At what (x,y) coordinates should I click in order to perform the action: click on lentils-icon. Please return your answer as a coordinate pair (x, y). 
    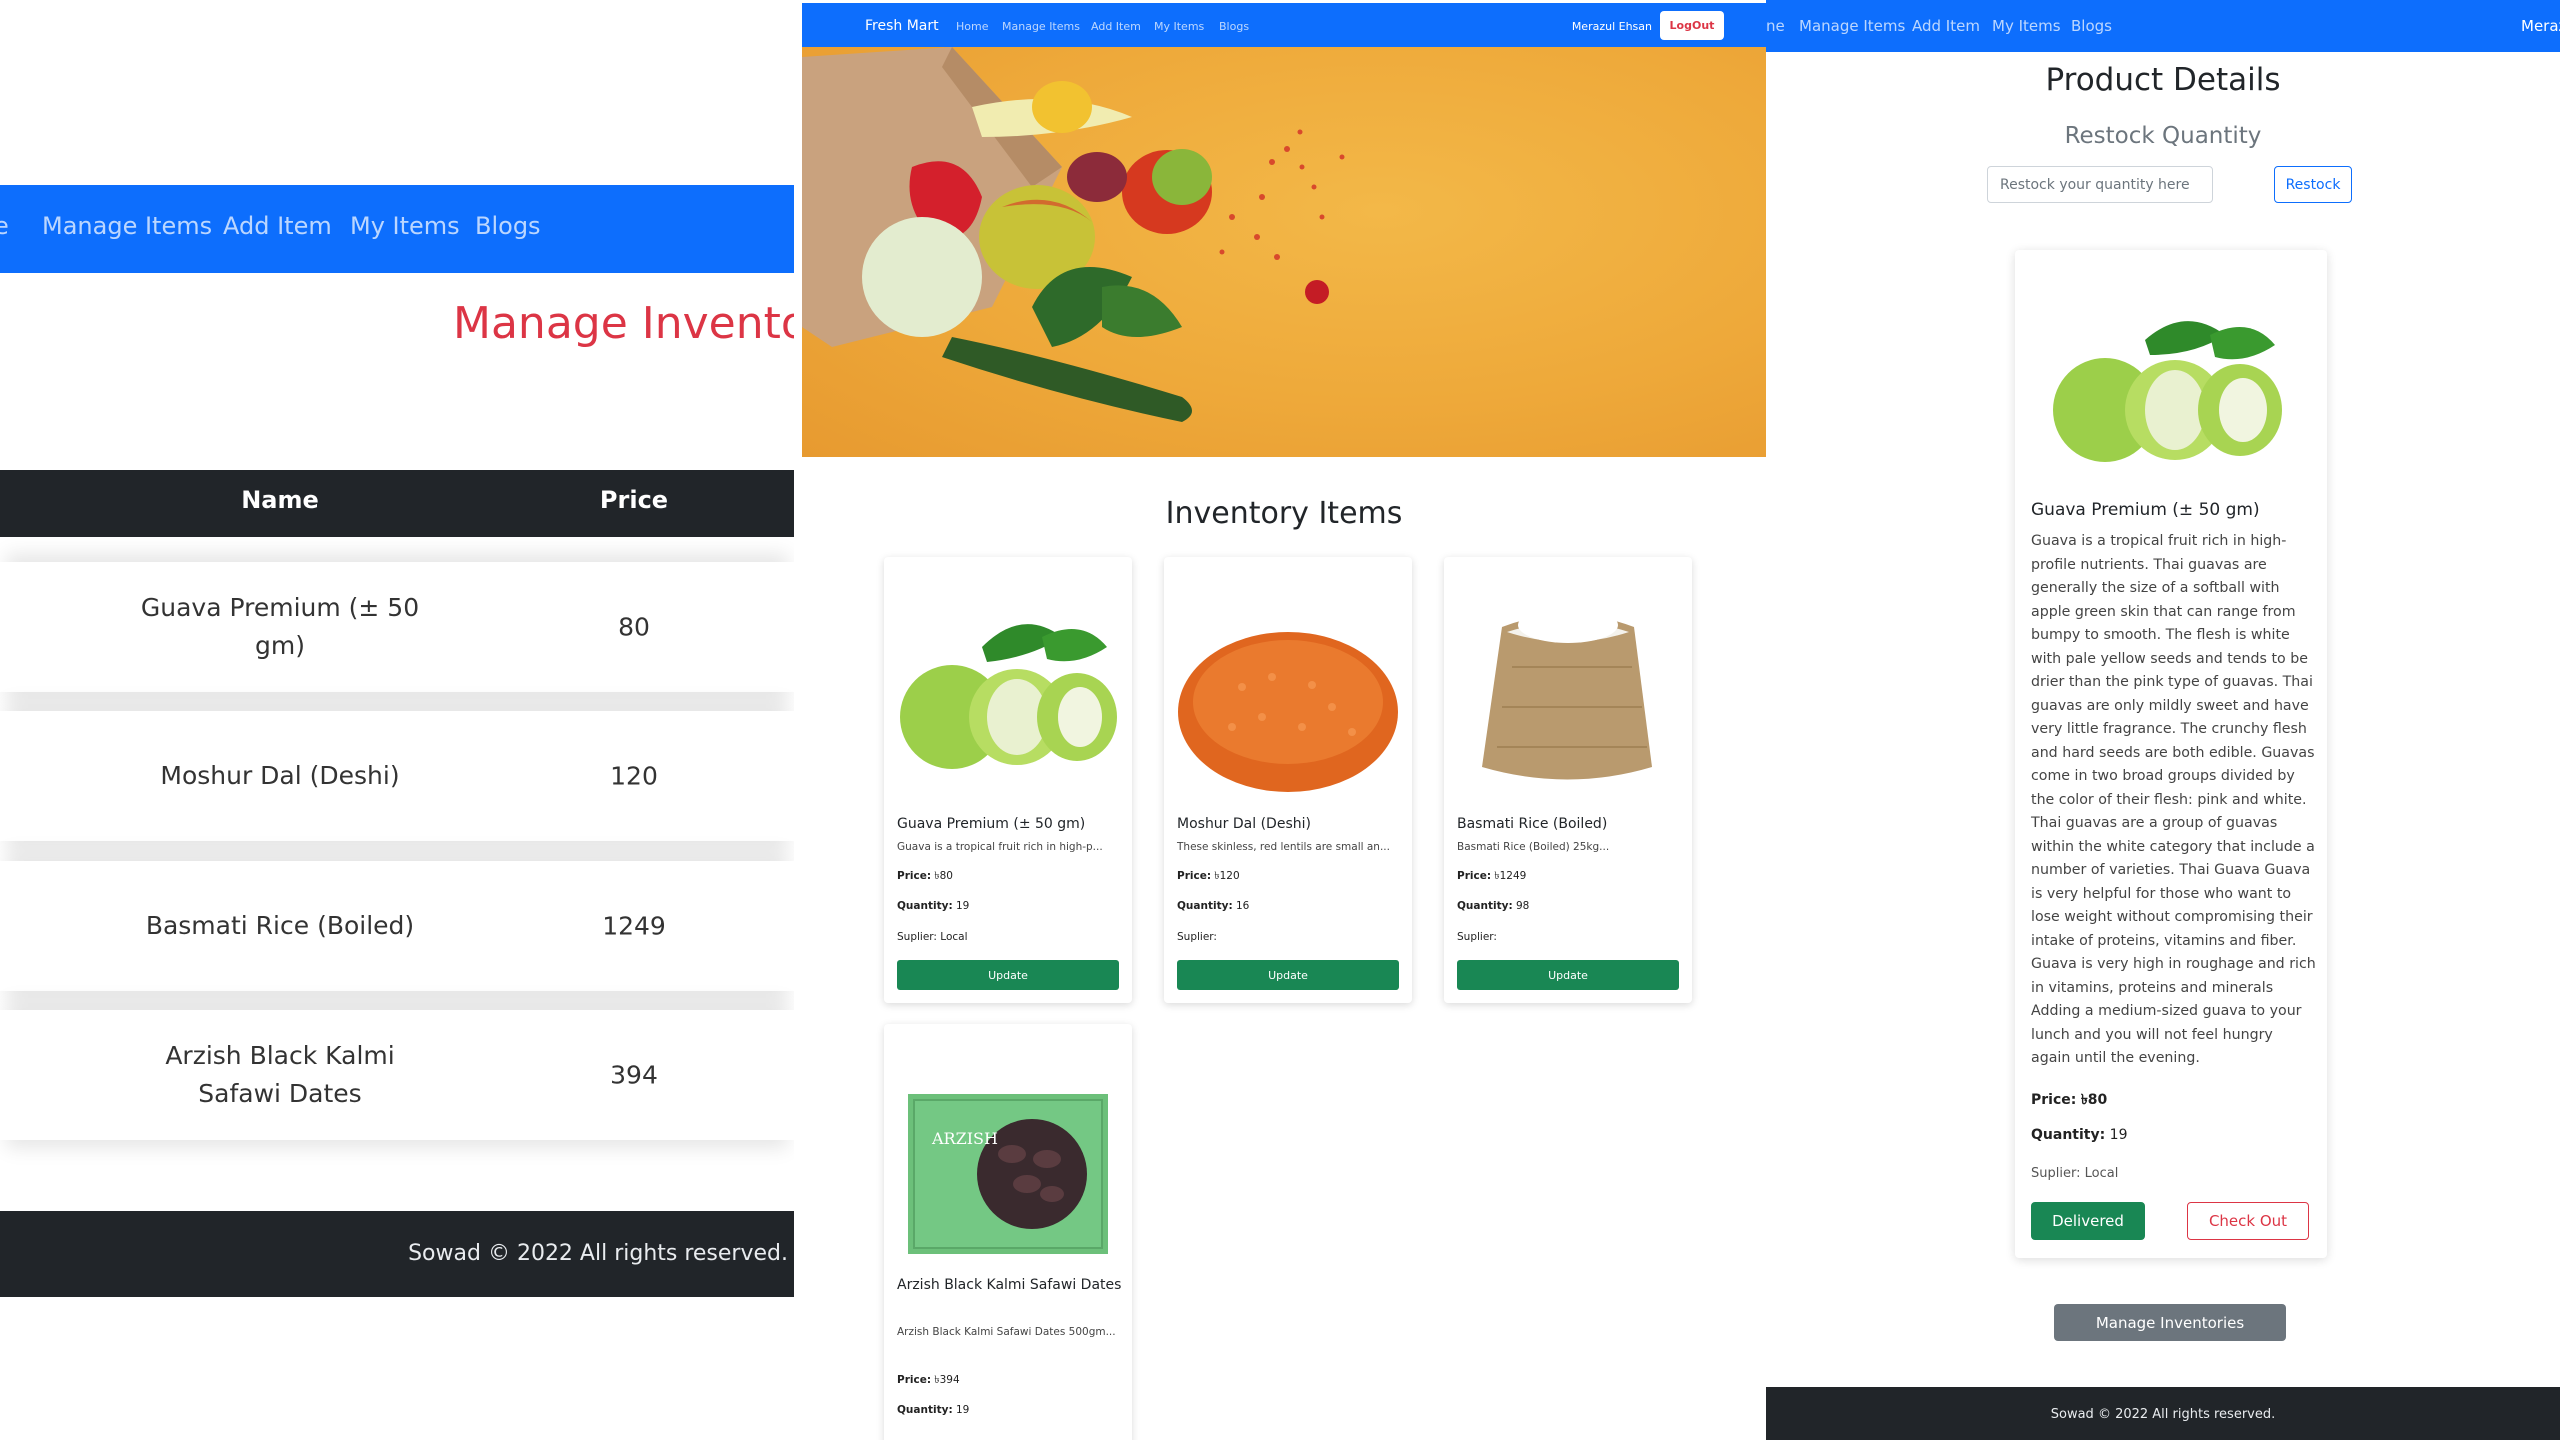
    Looking at the image, I should click on (1288, 712).